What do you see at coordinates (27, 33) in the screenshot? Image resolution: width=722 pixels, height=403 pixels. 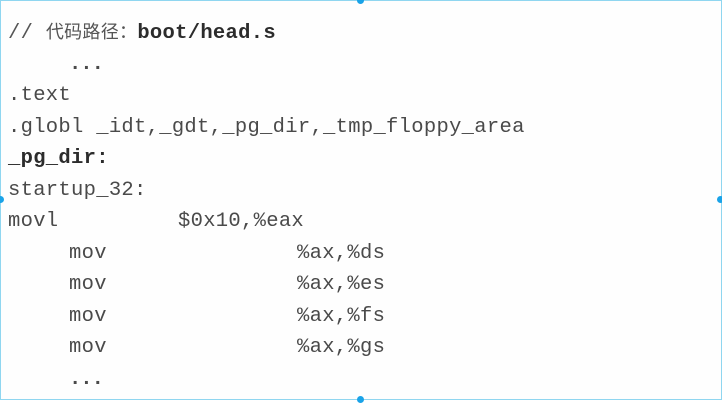 I see `comment-prefix: //` at bounding box center [27, 33].